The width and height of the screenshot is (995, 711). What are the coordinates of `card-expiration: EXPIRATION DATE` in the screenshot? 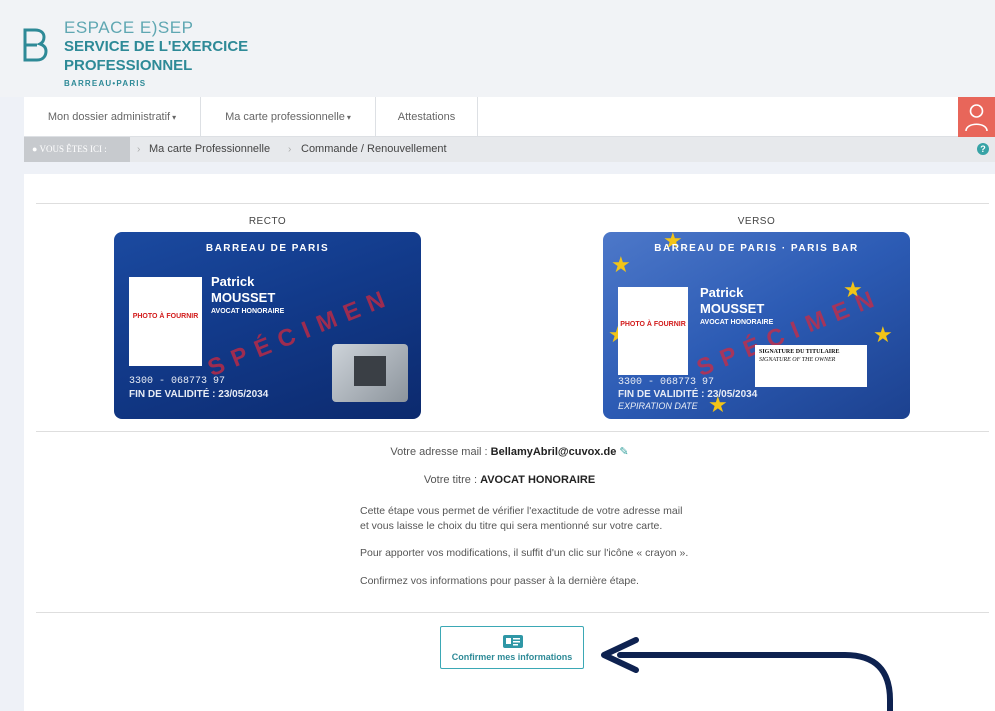 It's located at (658, 406).